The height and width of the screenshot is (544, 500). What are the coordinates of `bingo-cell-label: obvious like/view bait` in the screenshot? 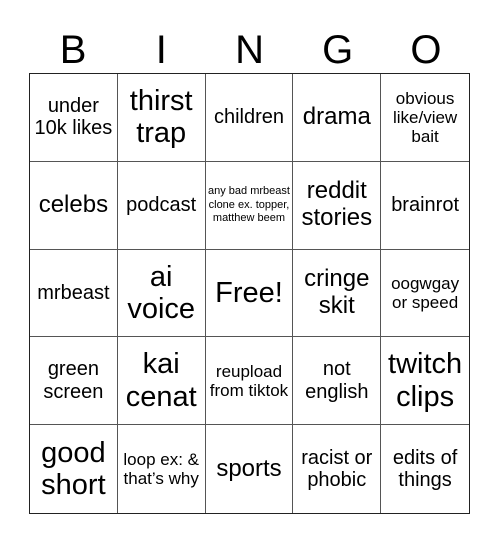 It's located at (425, 117).